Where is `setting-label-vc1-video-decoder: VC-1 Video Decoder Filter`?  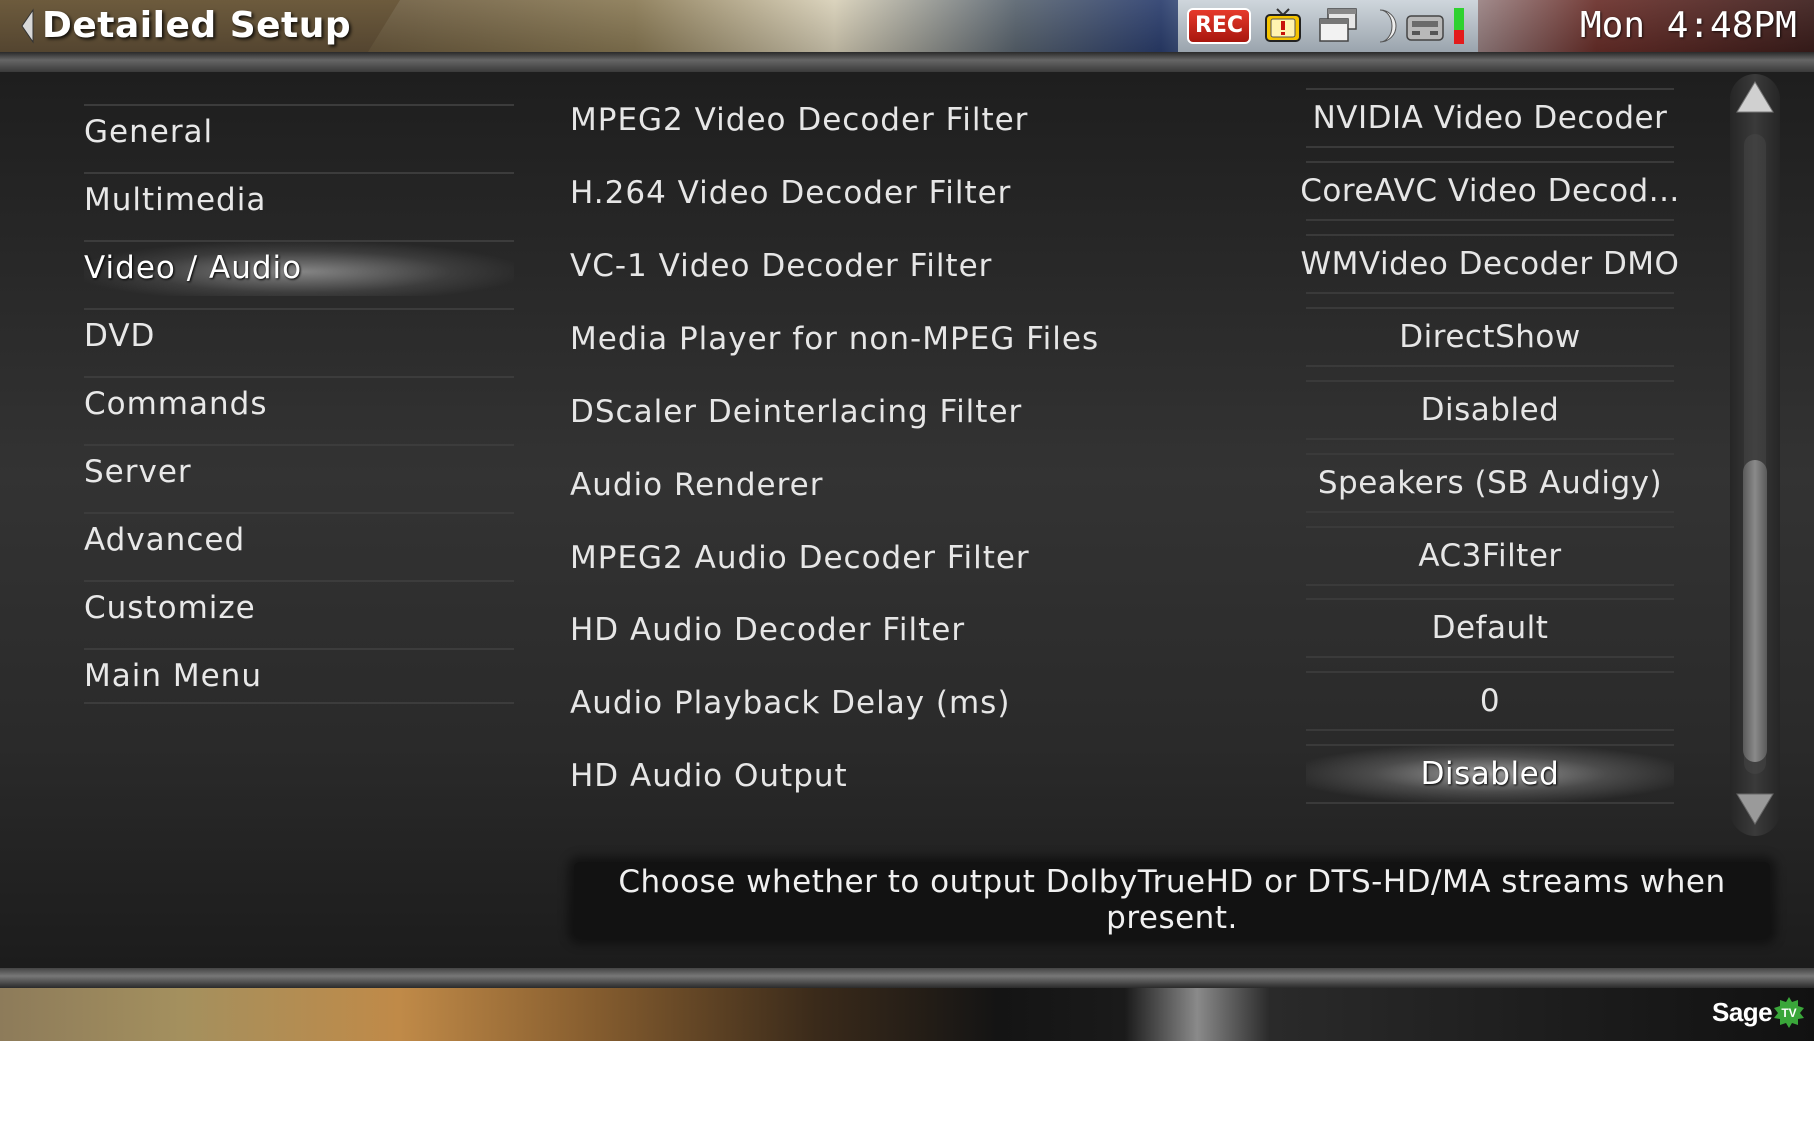
setting-label-vc1-video-decoder: VC-1 Video Decoder Filter is located at coordinates (781, 266).